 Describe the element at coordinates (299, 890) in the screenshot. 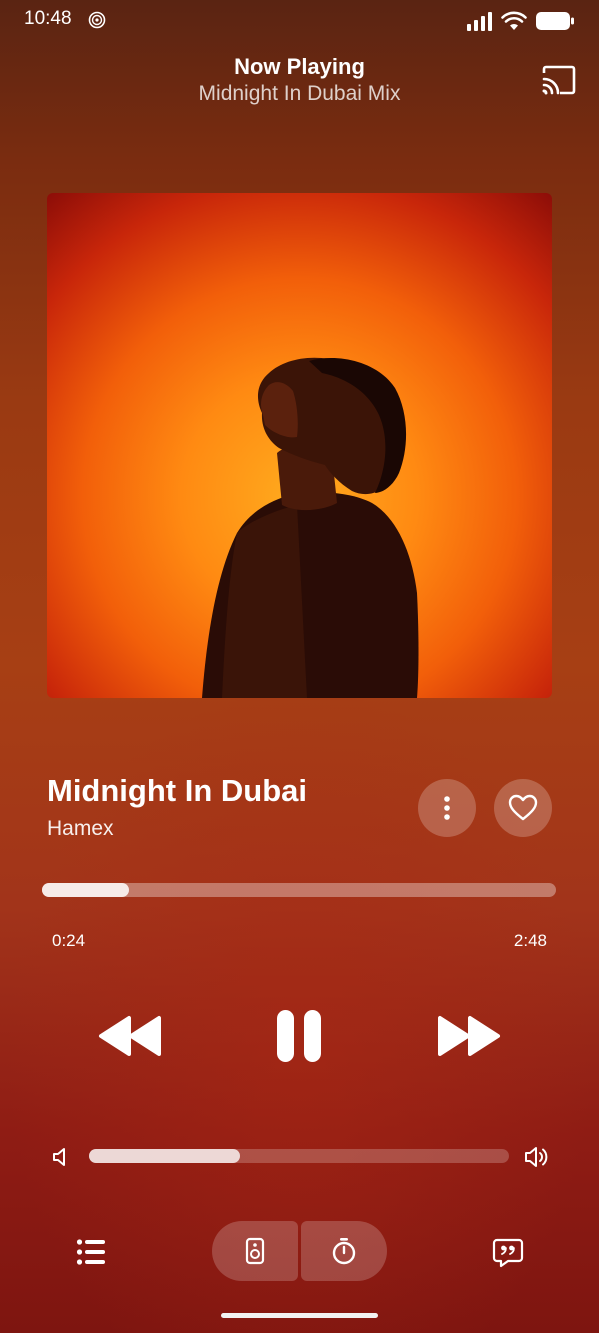

I see `progress-bar` at that location.